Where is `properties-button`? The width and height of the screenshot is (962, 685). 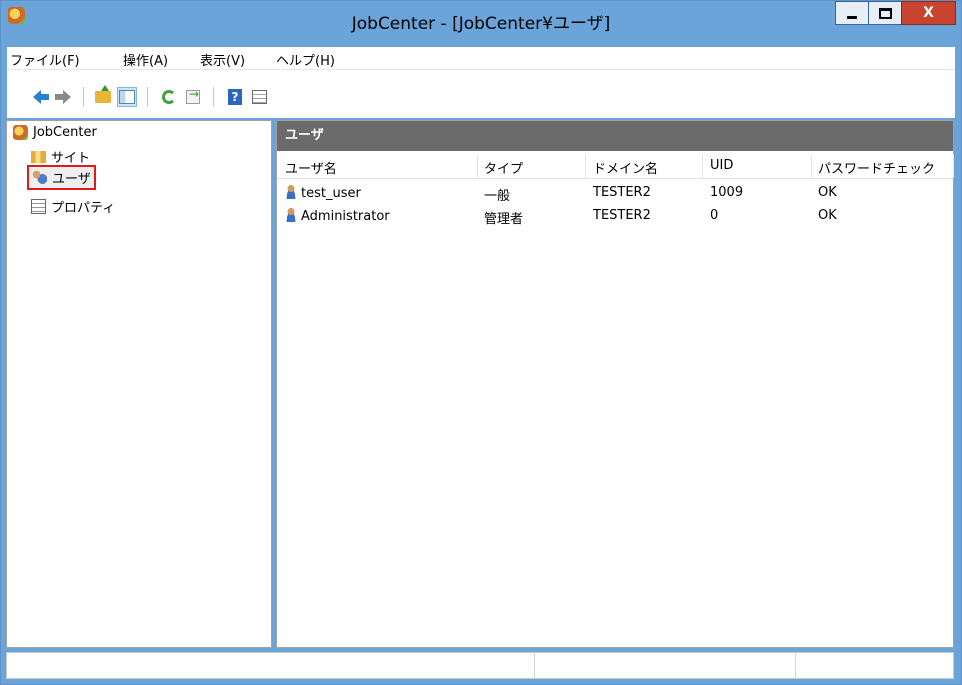
properties-button is located at coordinates (259, 97).